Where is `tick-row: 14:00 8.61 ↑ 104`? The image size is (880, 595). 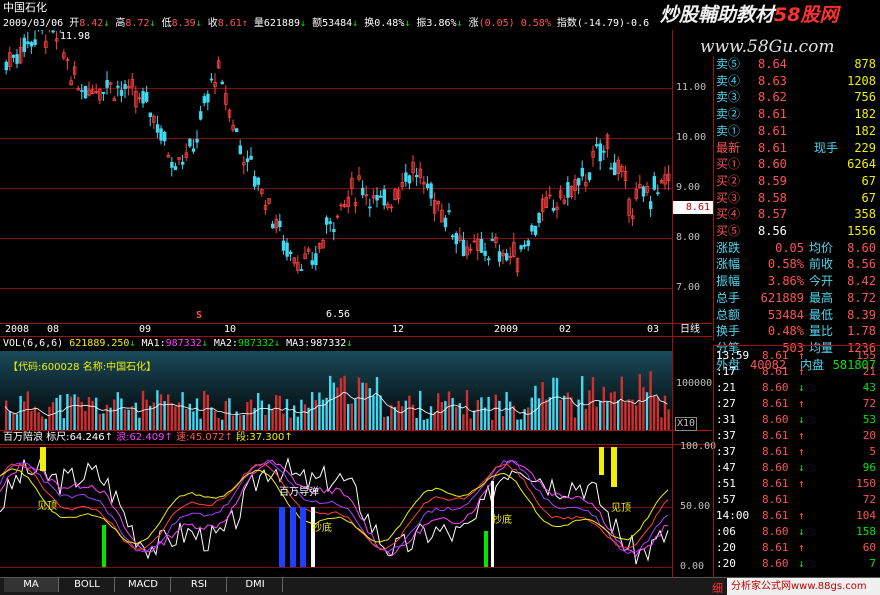 tick-row: 14:00 8.61 ↑ 104 is located at coordinates (797, 516).